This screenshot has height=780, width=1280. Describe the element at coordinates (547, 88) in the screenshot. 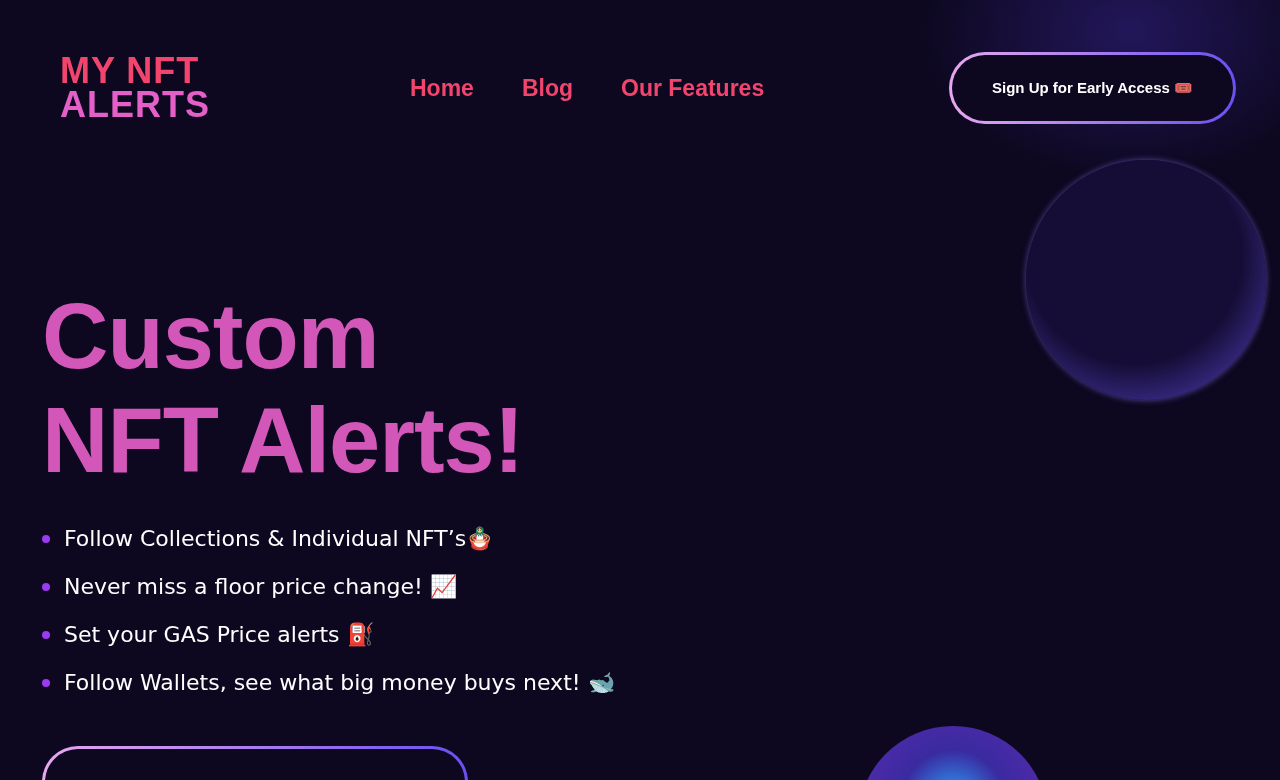

I see `nav-link: Blog` at that location.